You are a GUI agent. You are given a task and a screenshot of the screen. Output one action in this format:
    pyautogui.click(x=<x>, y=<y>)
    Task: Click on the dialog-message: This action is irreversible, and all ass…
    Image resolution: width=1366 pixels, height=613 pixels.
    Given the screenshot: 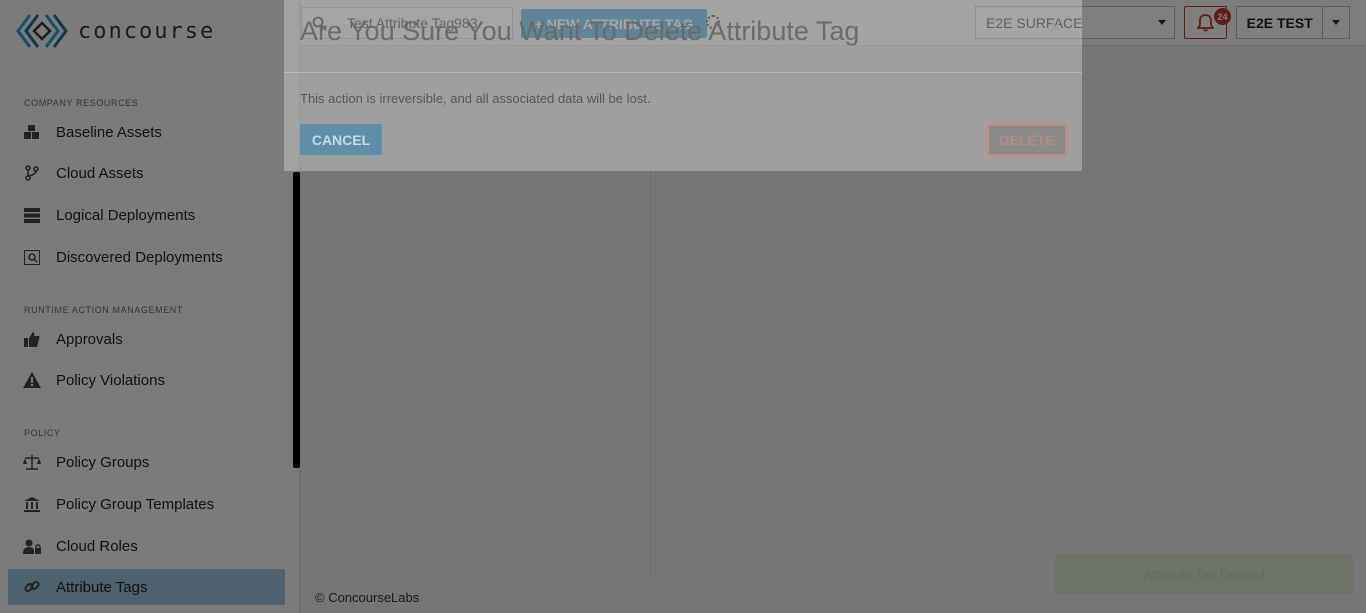 What is the action you would take?
    pyautogui.click(x=475, y=98)
    